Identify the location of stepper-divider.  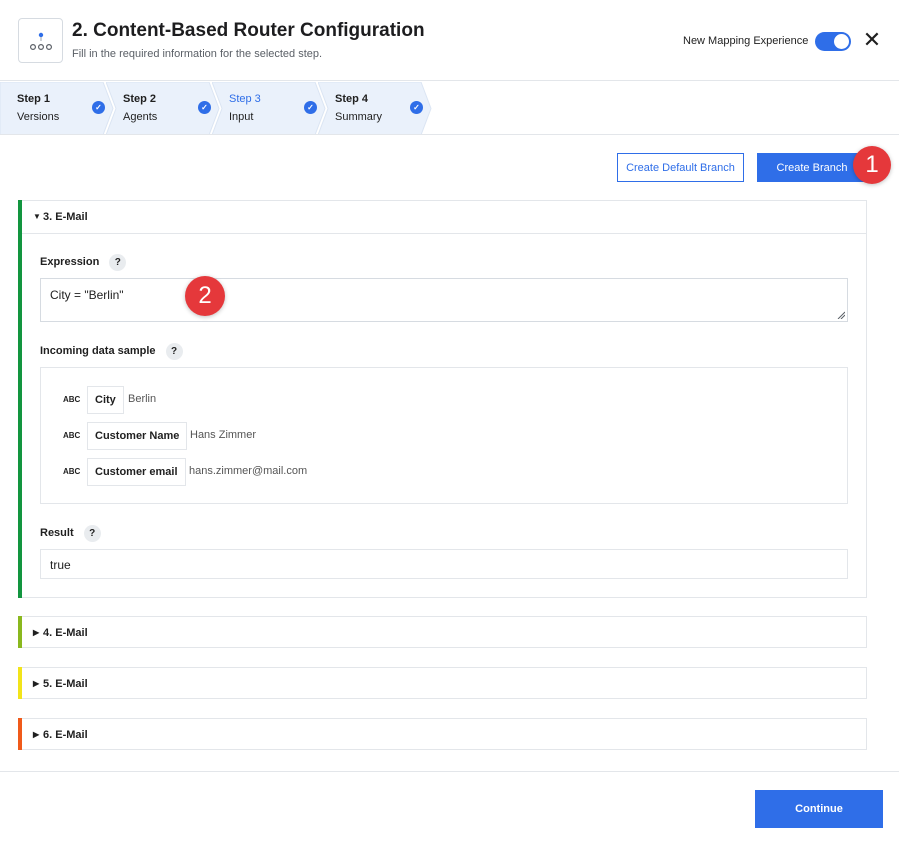
(449, 134).